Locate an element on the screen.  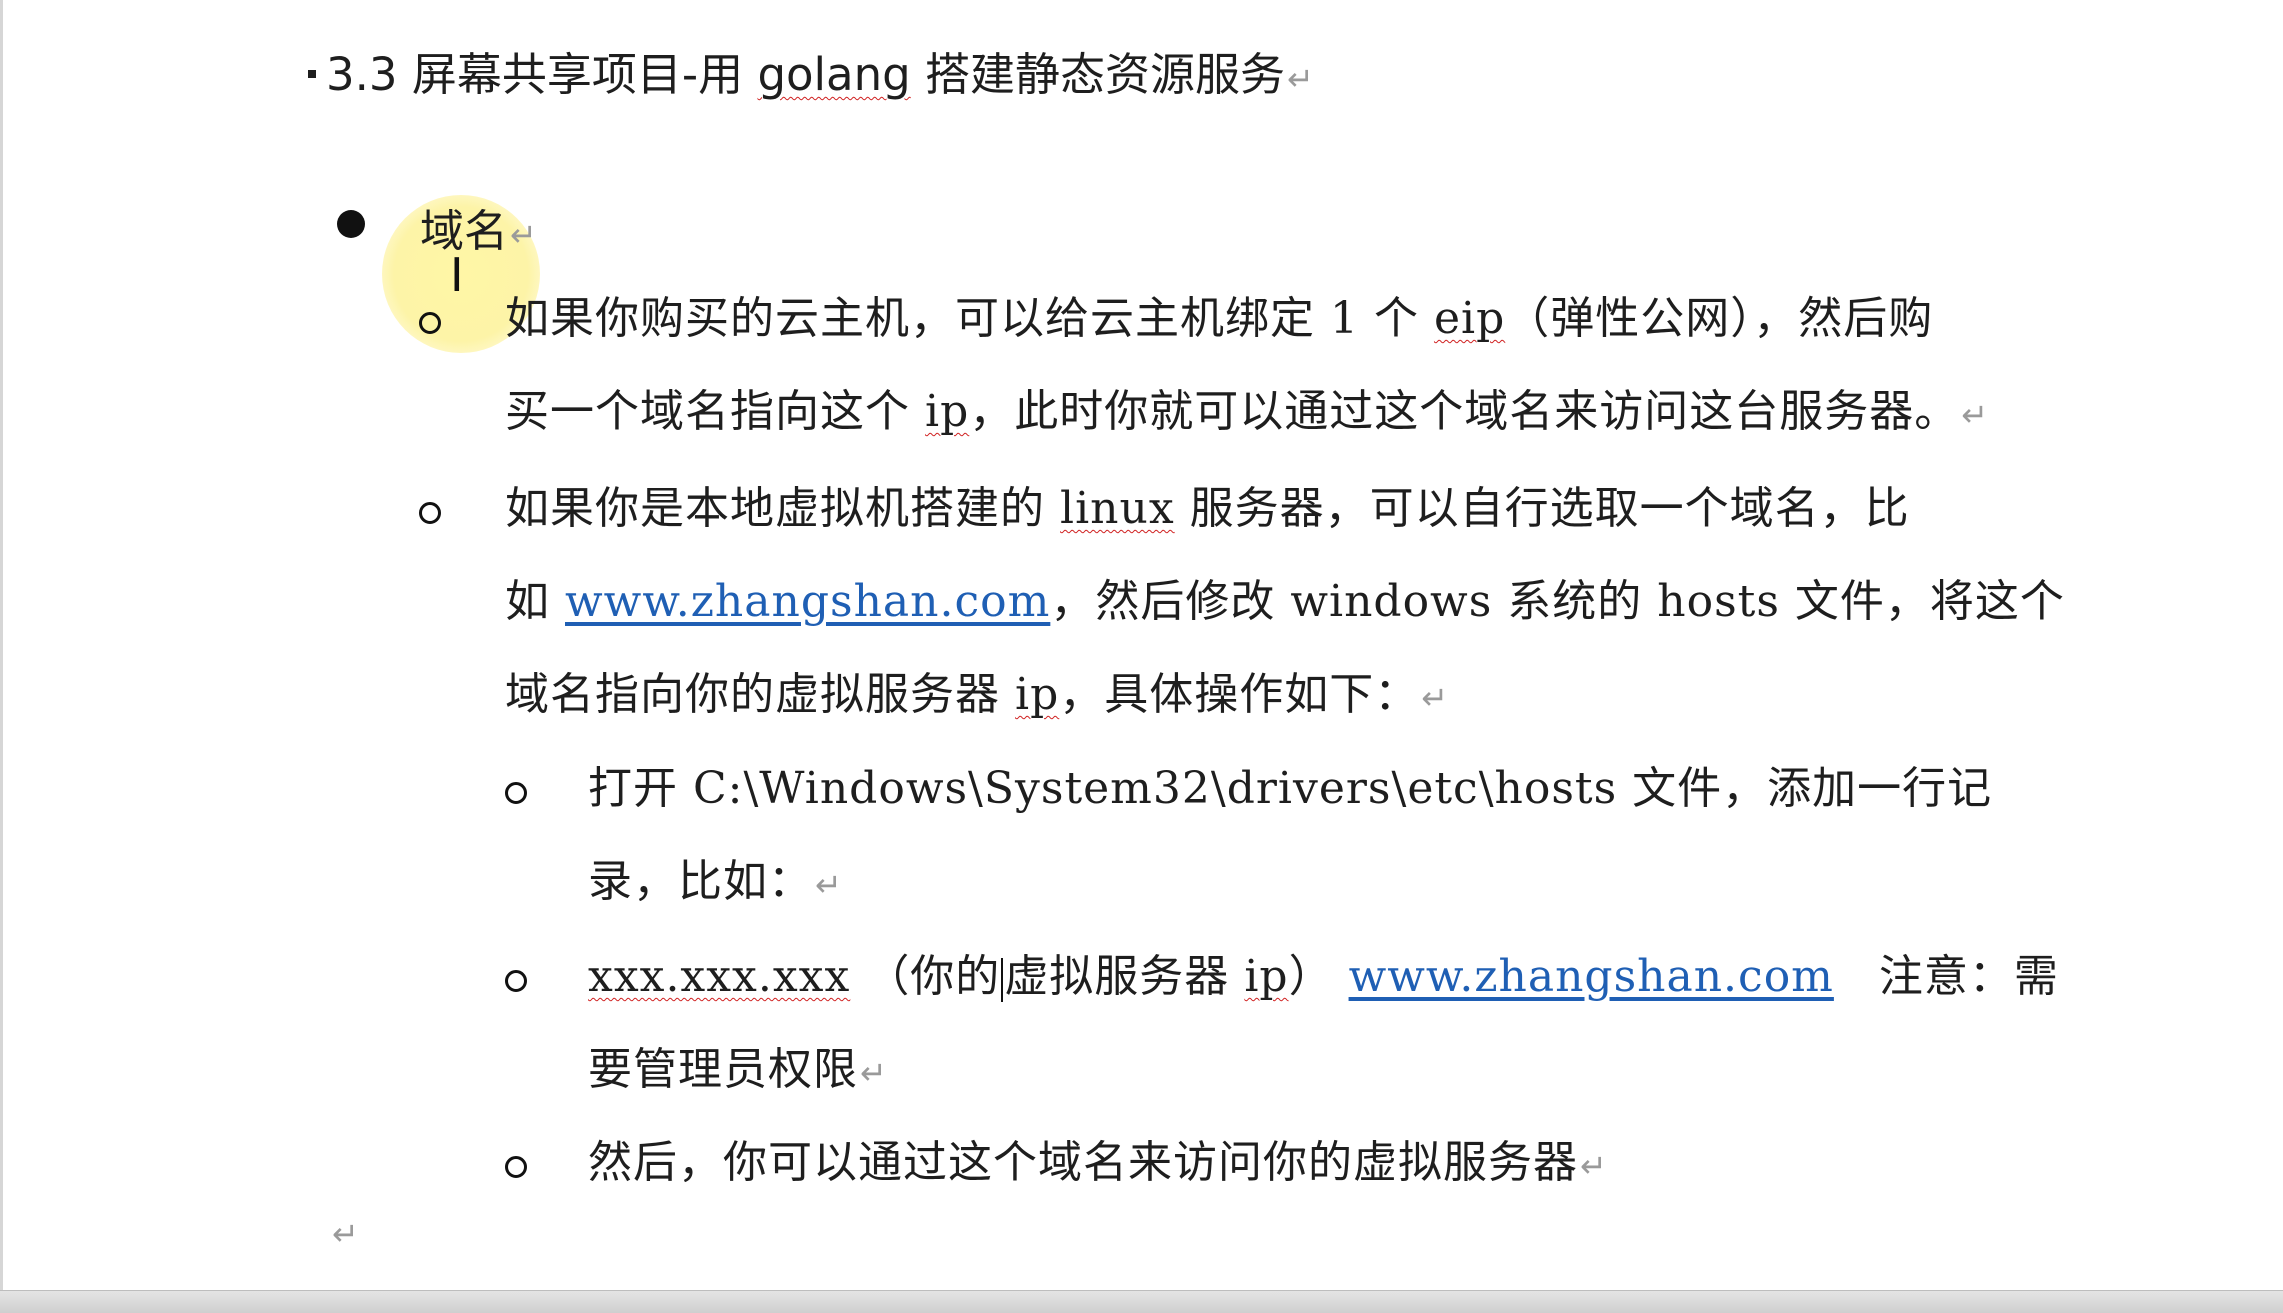
cloud-line-2: 买一个域名指向这个 ip，此时你就可以通过这个域名来访问这台服务器。↵ is located at coordinates (1247, 413).